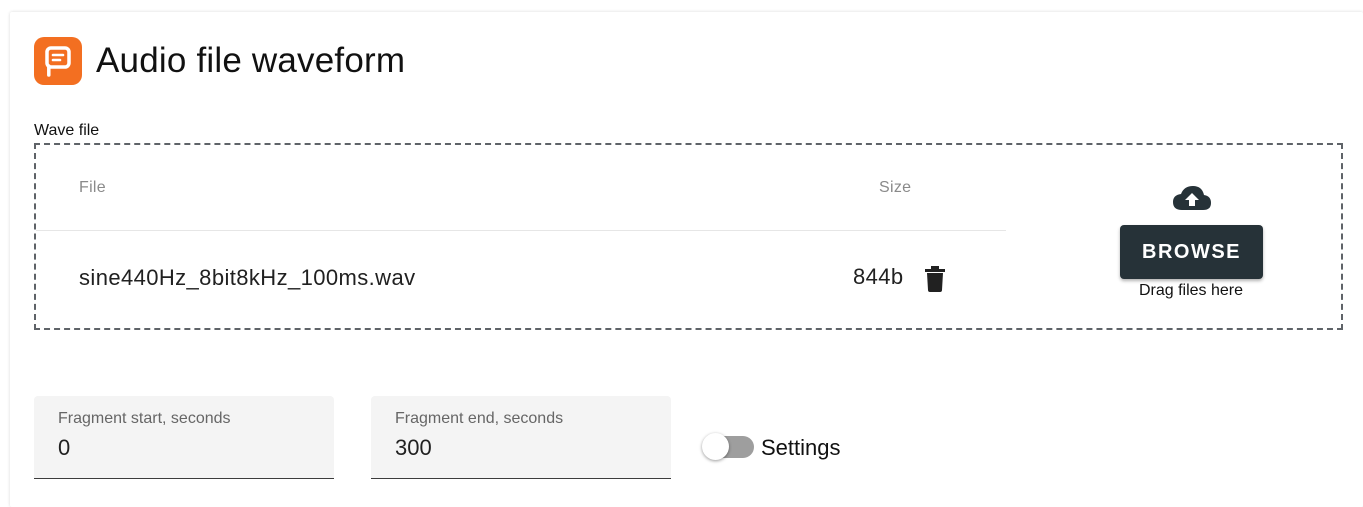 The height and width of the screenshot is (507, 1363). What do you see at coordinates (895, 187) in the screenshot?
I see `column-header-size: Size` at bounding box center [895, 187].